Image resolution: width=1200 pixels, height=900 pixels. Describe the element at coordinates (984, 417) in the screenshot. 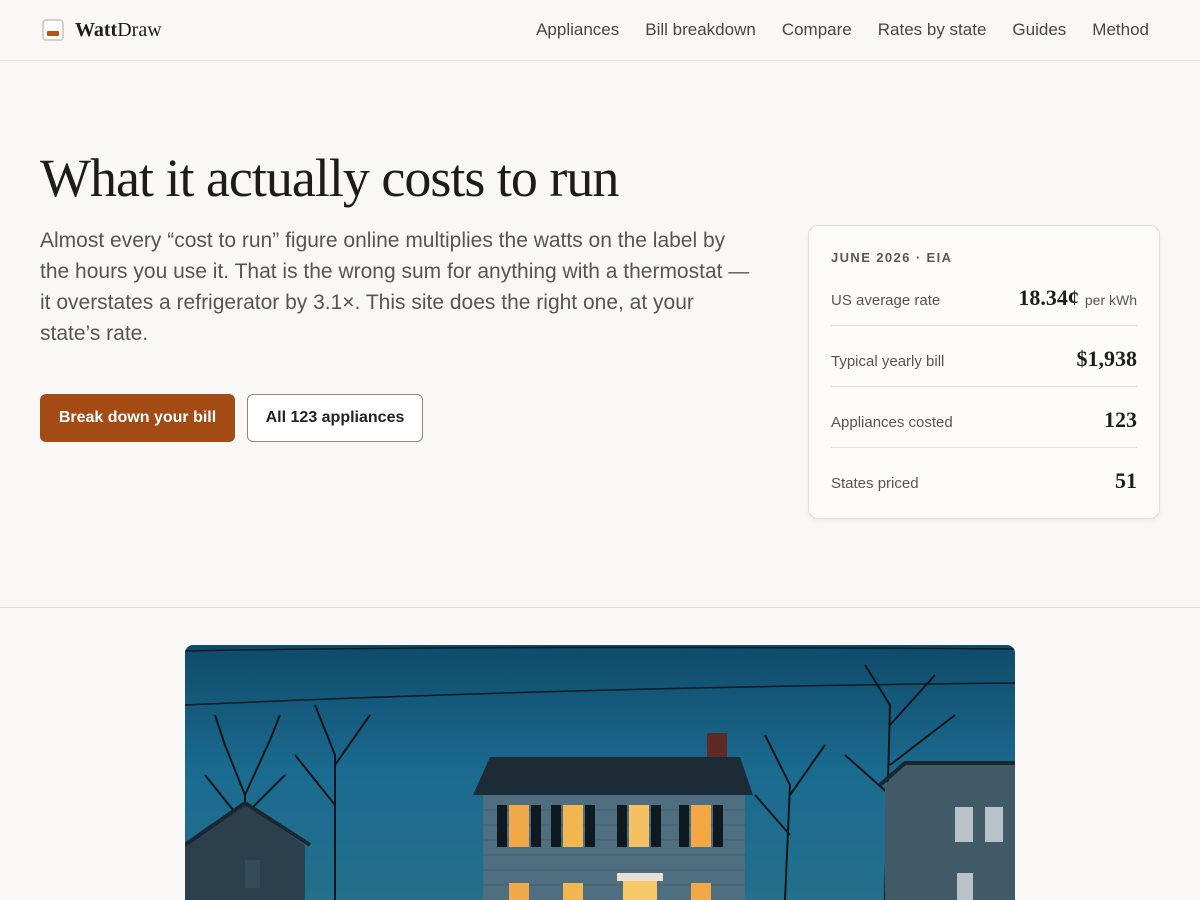

I see `stat-row-appliances-costed: Appliances costed 123` at that location.